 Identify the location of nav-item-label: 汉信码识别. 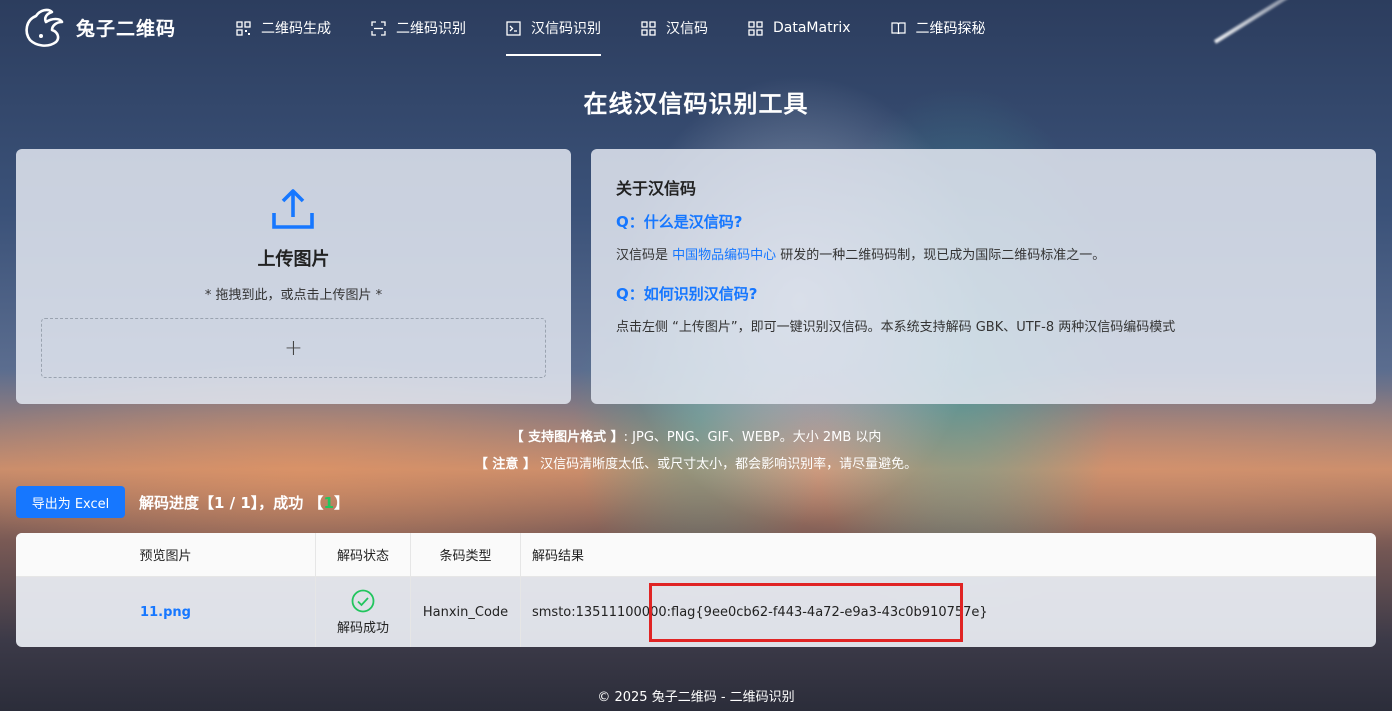
(566, 29).